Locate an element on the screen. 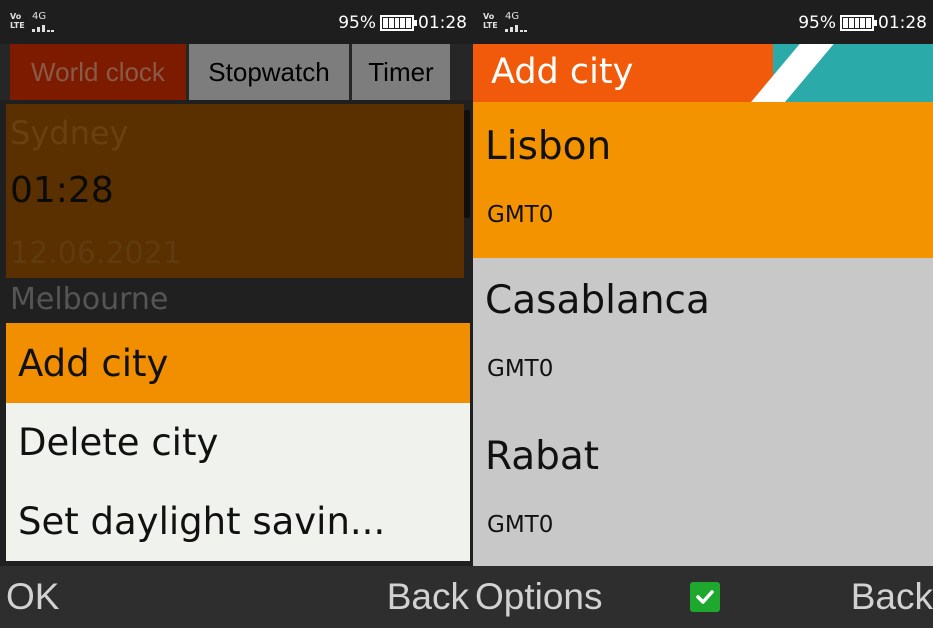 This screenshot has width=933, height=628. city-name: Lisbon is located at coordinates (548, 146).